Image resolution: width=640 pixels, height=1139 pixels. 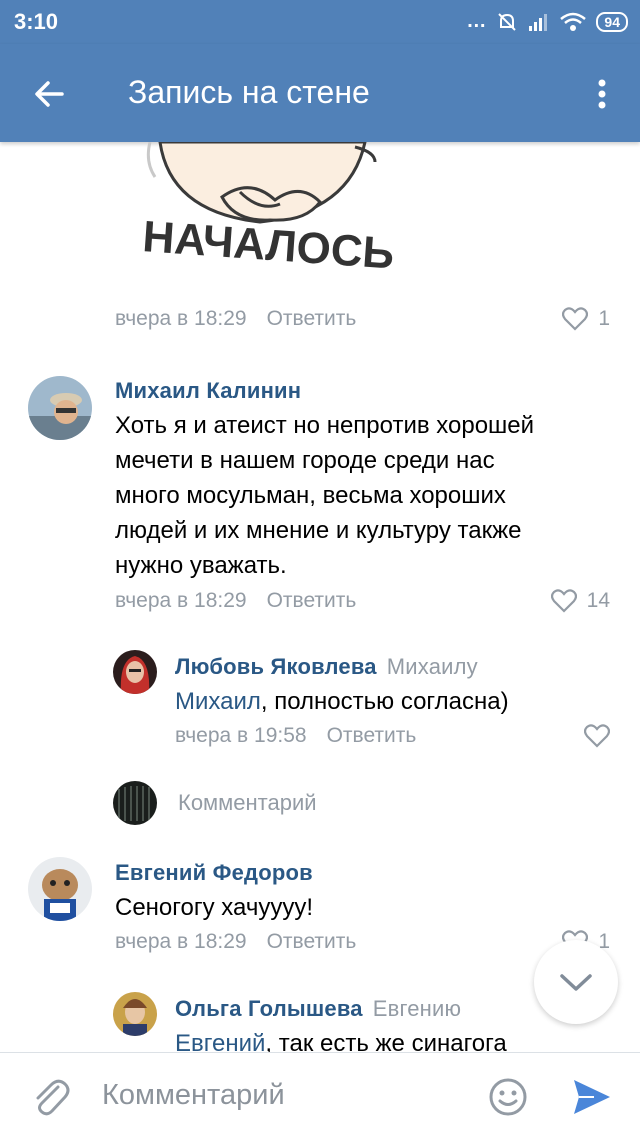 I want to click on comment-meta: вчера в 19:58 Ответить, so click(x=295, y=736).